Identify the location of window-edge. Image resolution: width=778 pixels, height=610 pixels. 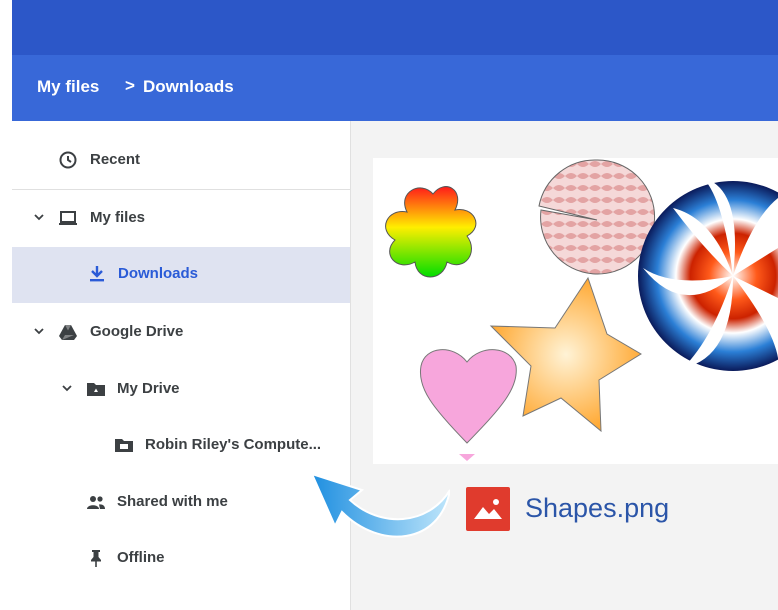
(6, 305).